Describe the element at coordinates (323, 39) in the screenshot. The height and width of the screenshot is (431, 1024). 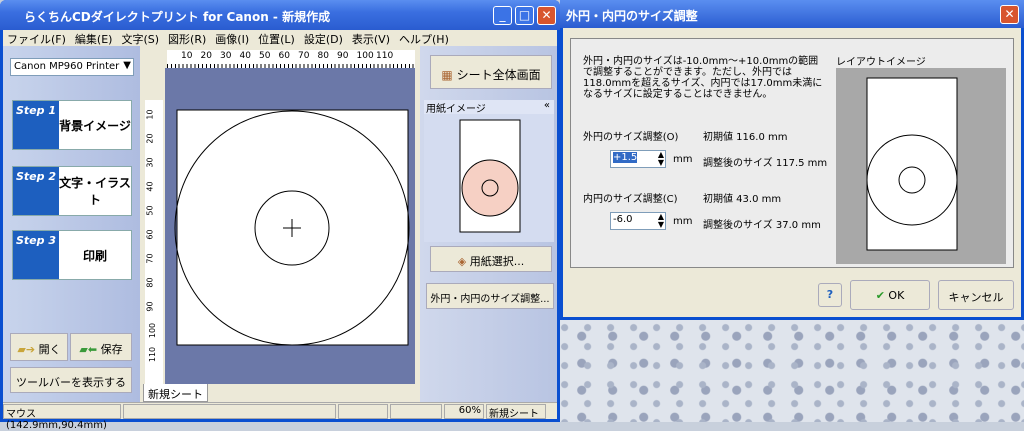
I see `menu-settings: 設定(D)` at that location.